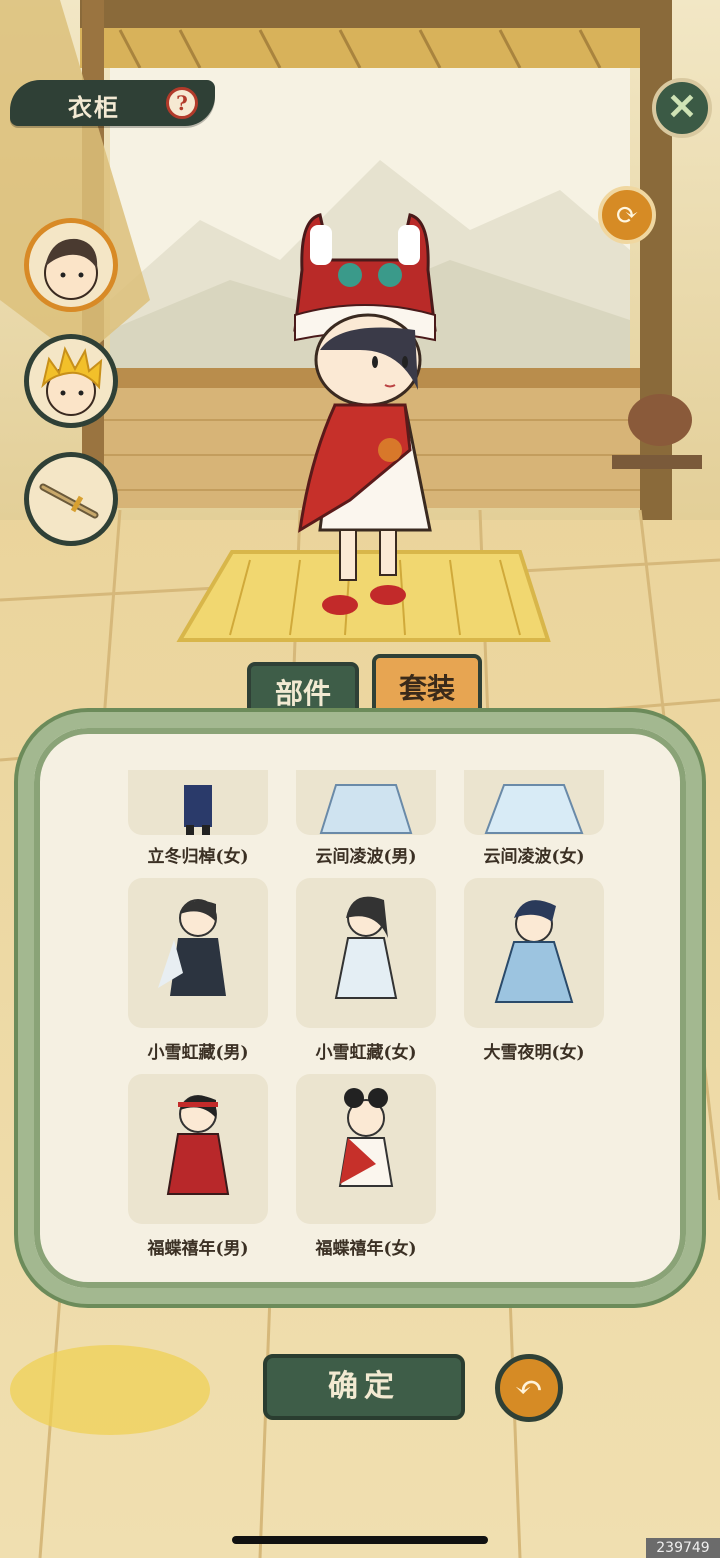  Describe the element at coordinates (360, 1540) in the screenshot. I see `home-indicator` at that location.